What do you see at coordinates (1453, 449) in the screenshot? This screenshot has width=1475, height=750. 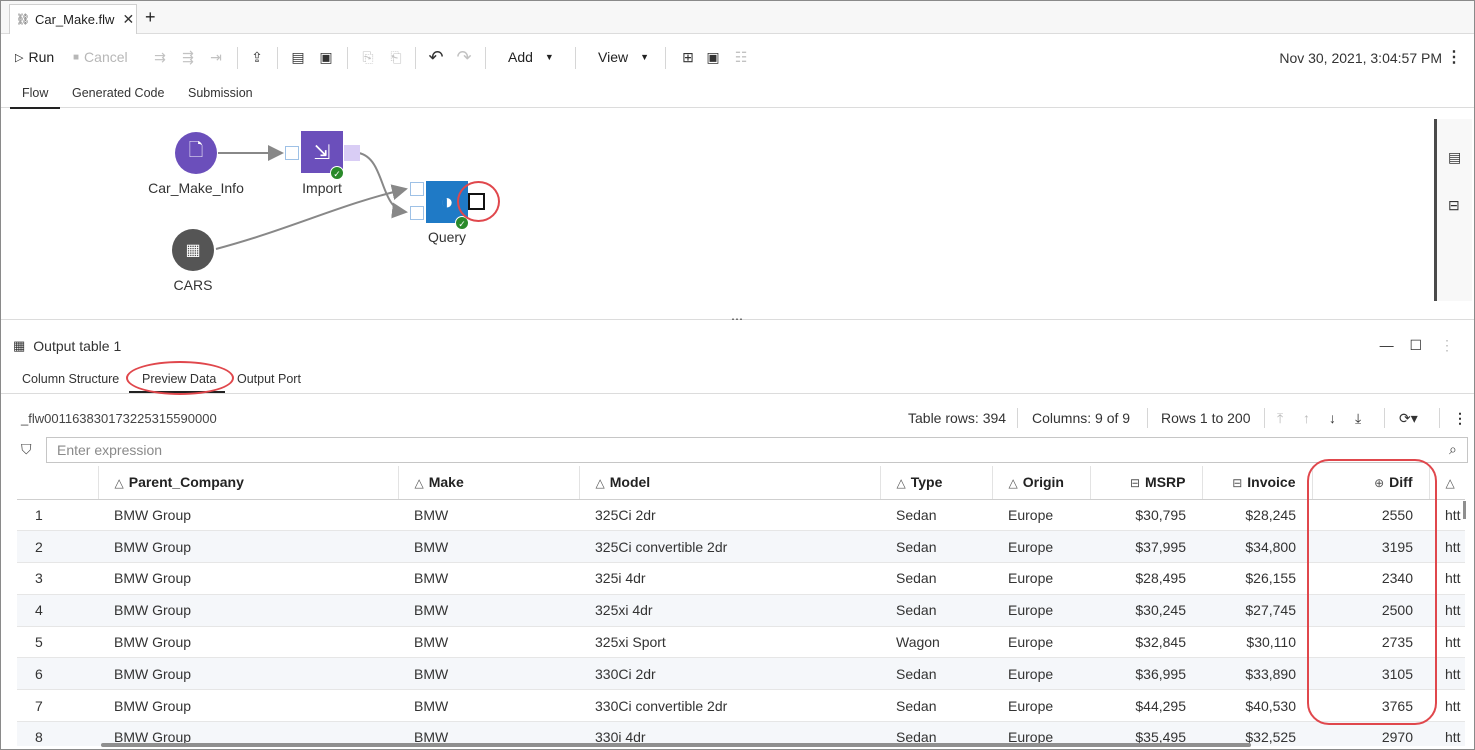 I see `search-icon: ⌕` at bounding box center [1453, 449].